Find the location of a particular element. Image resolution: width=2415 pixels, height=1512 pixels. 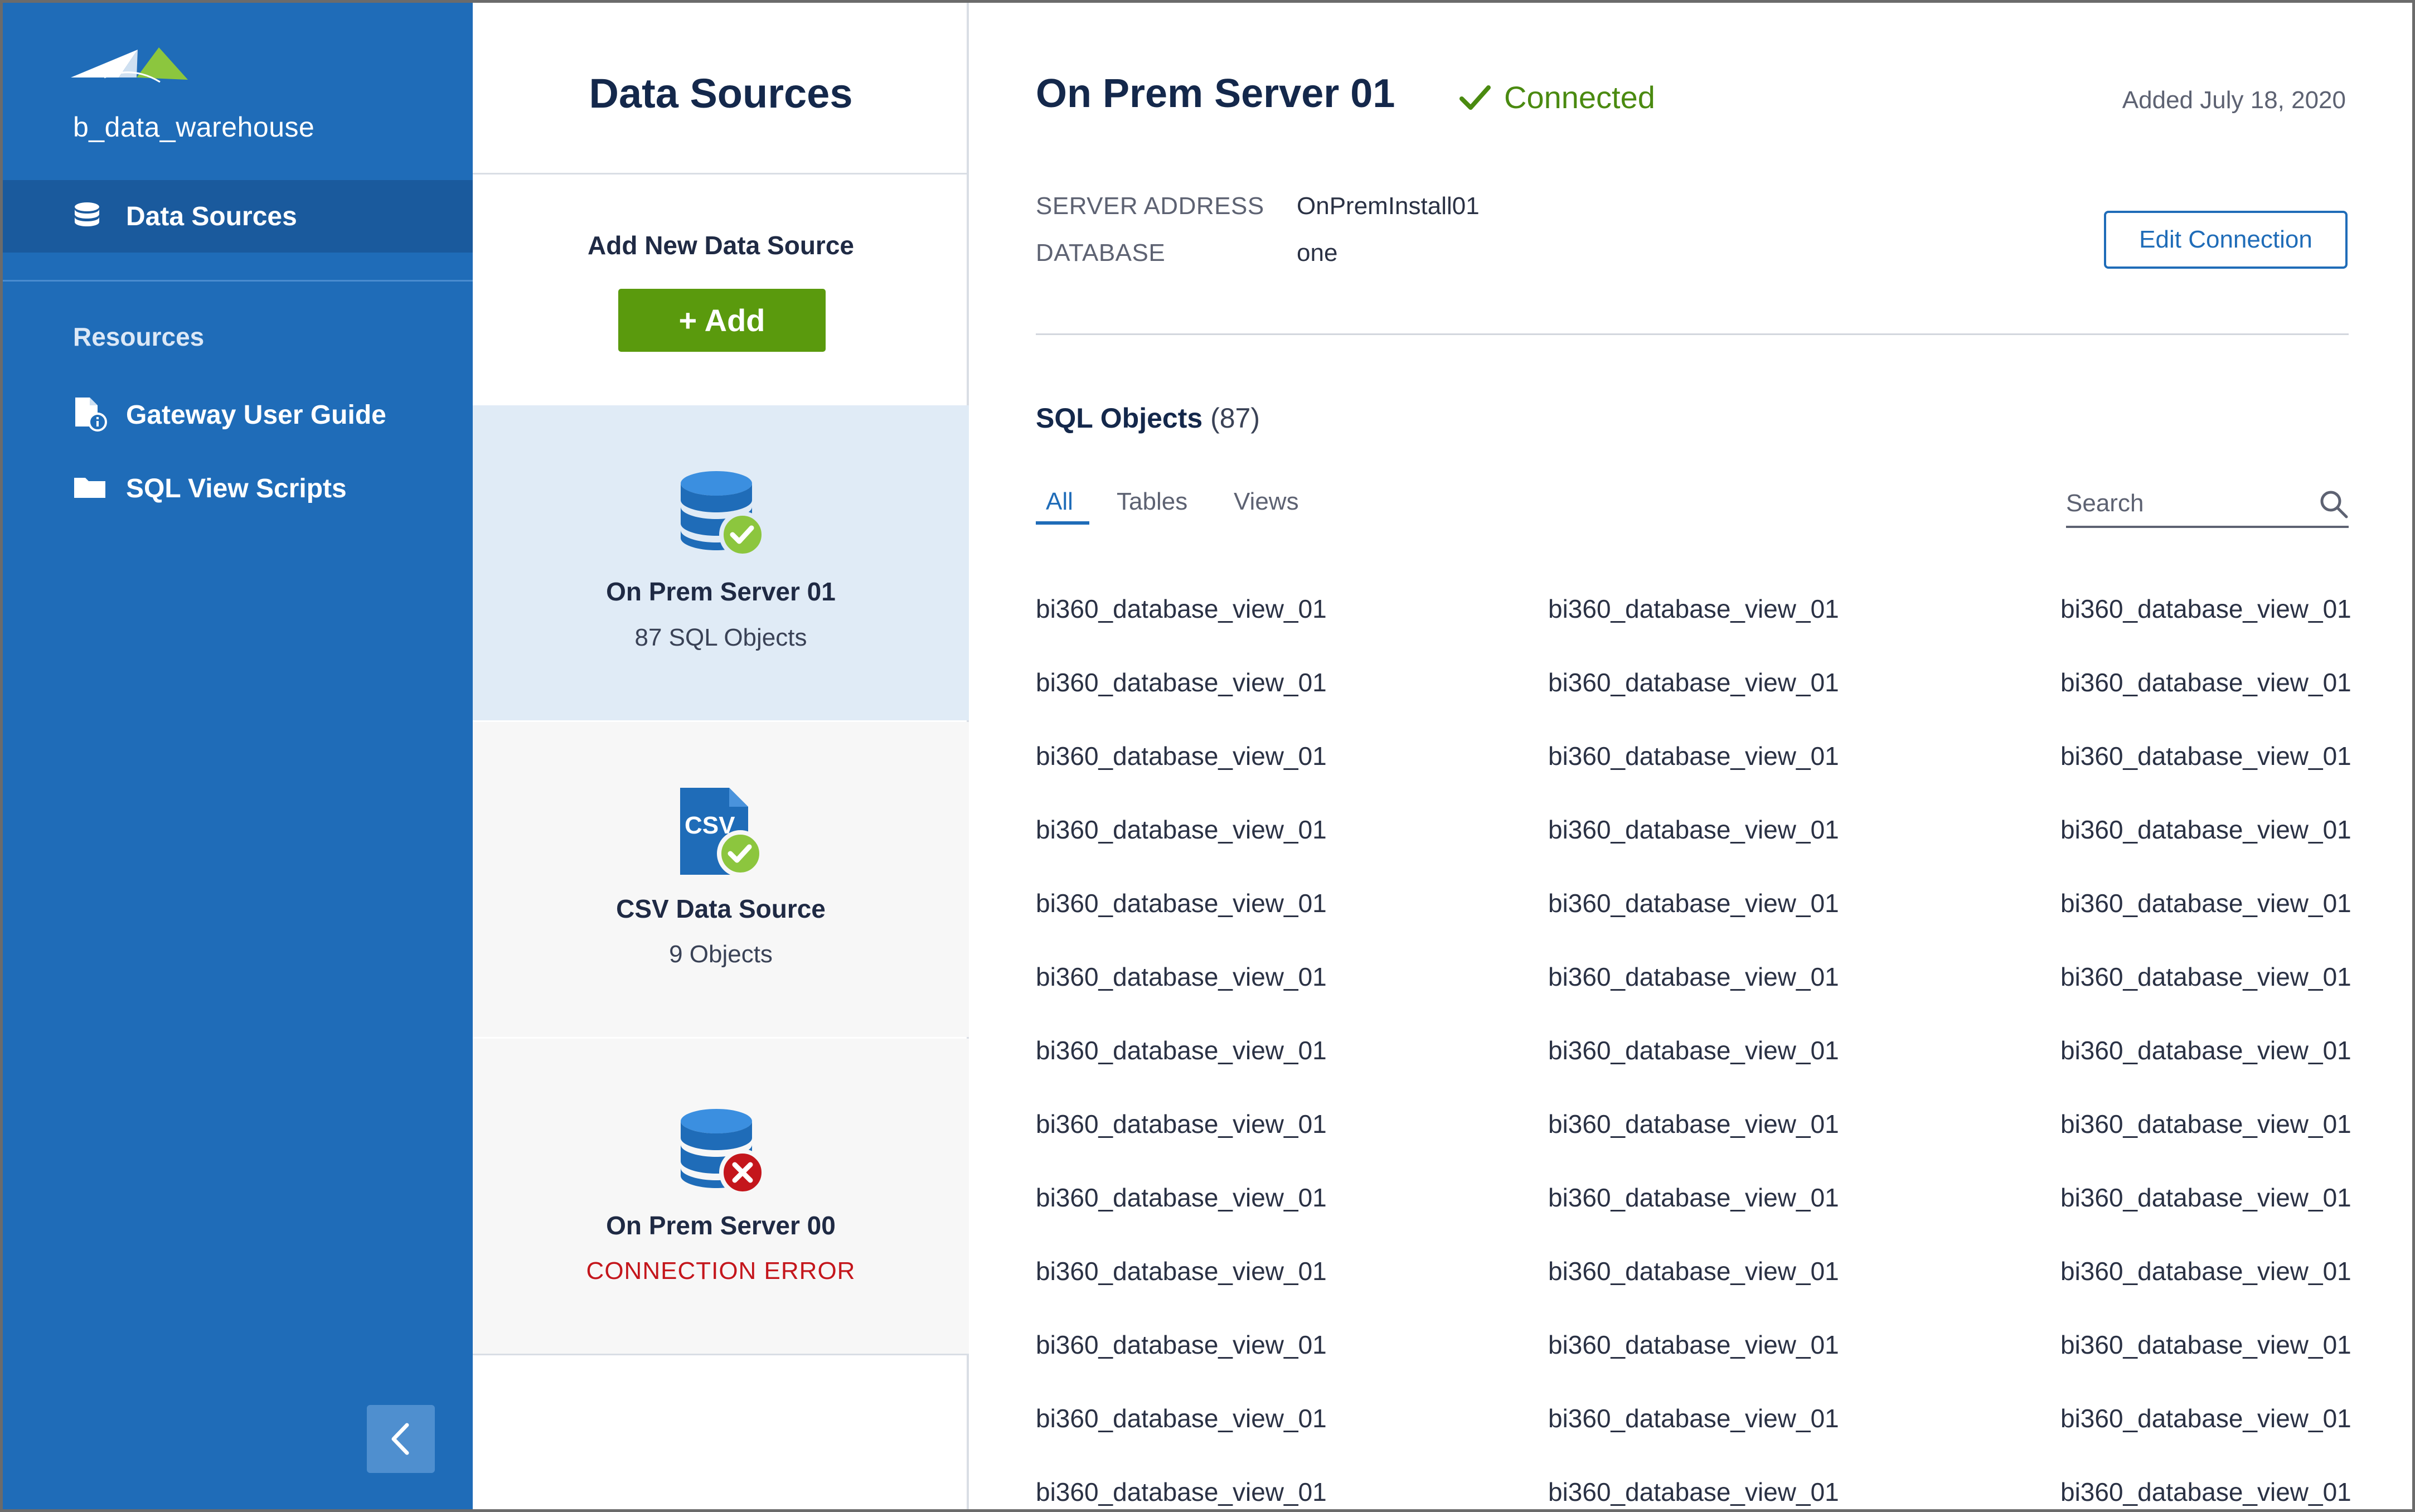

database-label: DATABASE is located at coordinates (1101, 252).